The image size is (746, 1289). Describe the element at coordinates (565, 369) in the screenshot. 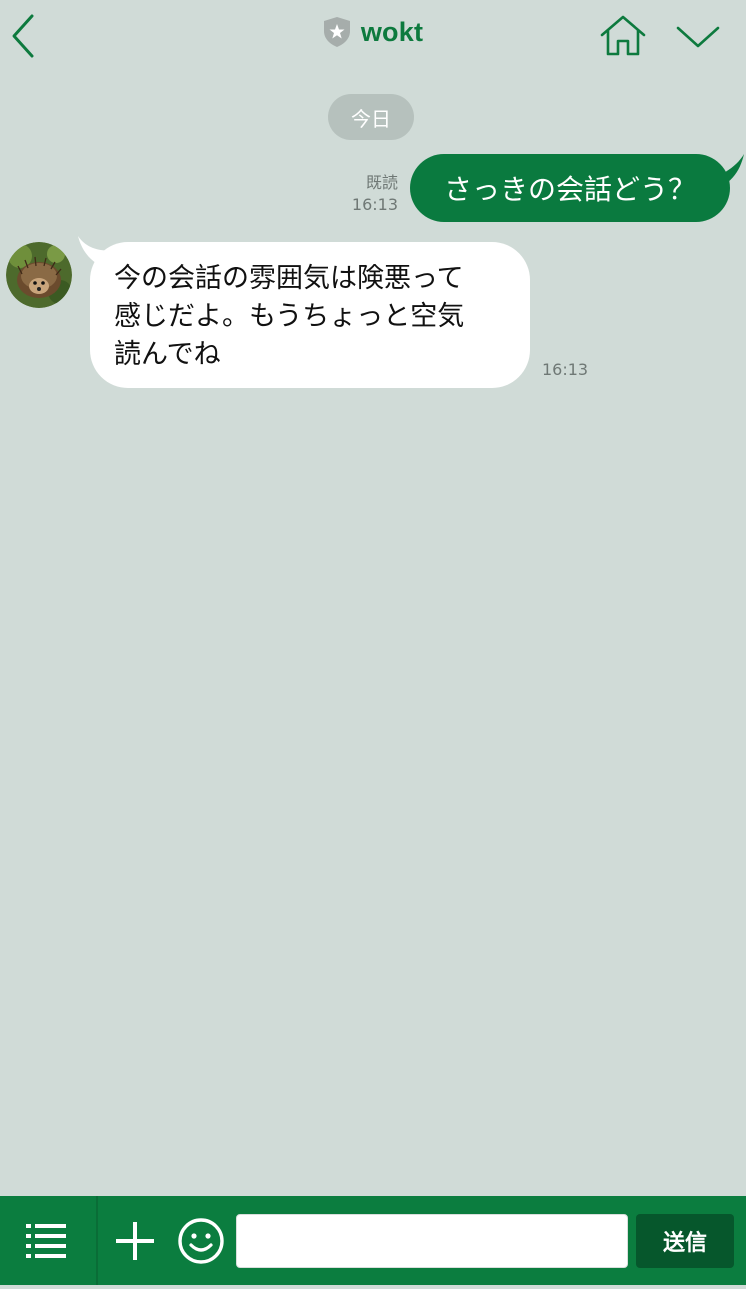

I see `received-message-time: 16:13` at that location.